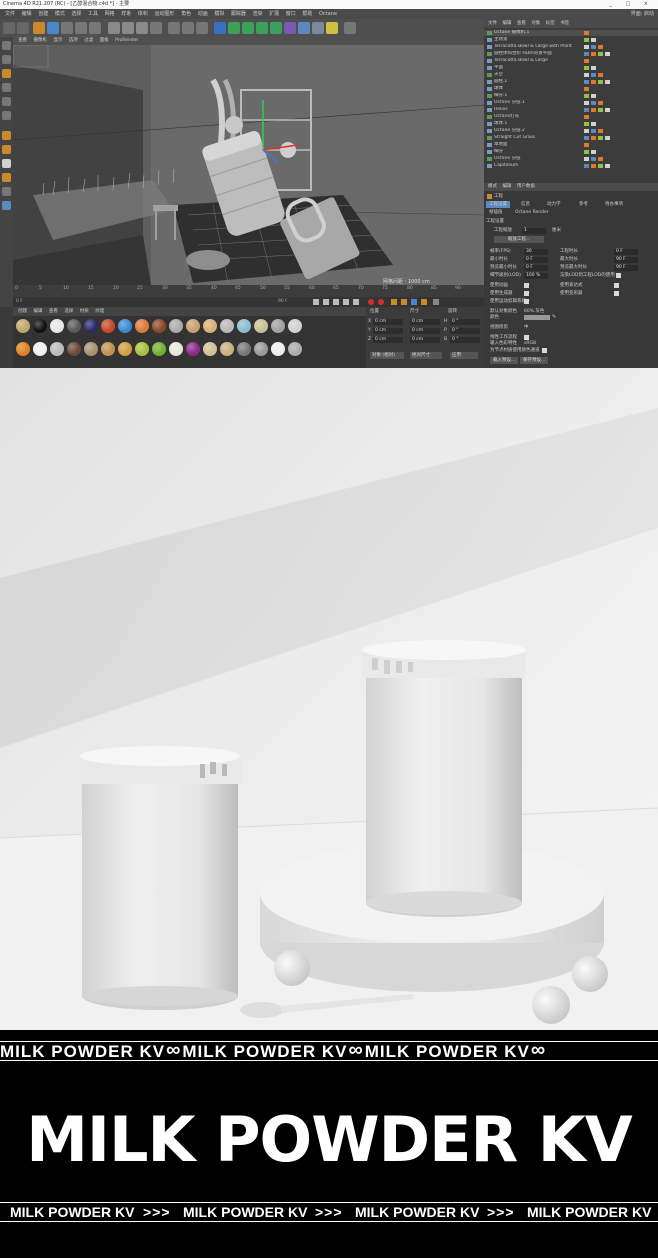 The width and height of the screenshot is (658, 1258). Describe the element at coordinates (381, 302) in the screenshot. I see `autokey-icon` at that location.